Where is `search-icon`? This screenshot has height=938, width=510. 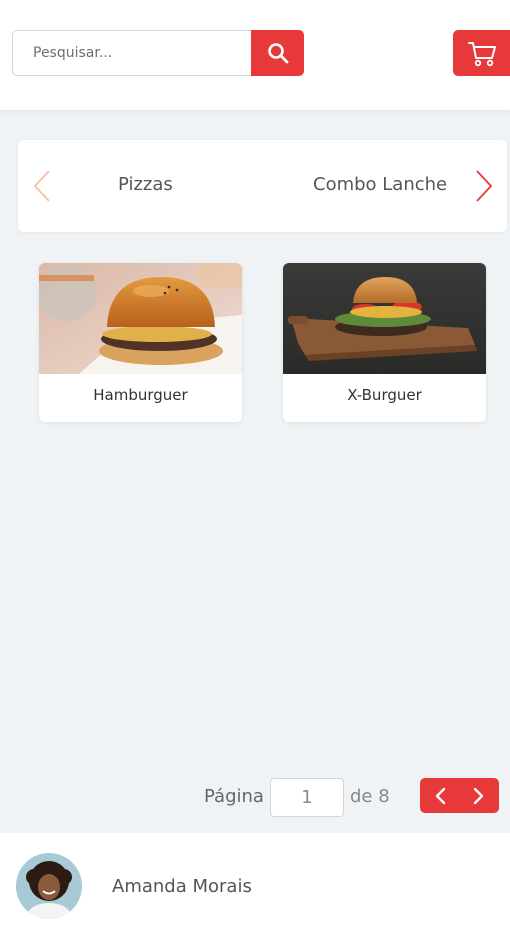
search-icon is located at coordinates (277, 53).